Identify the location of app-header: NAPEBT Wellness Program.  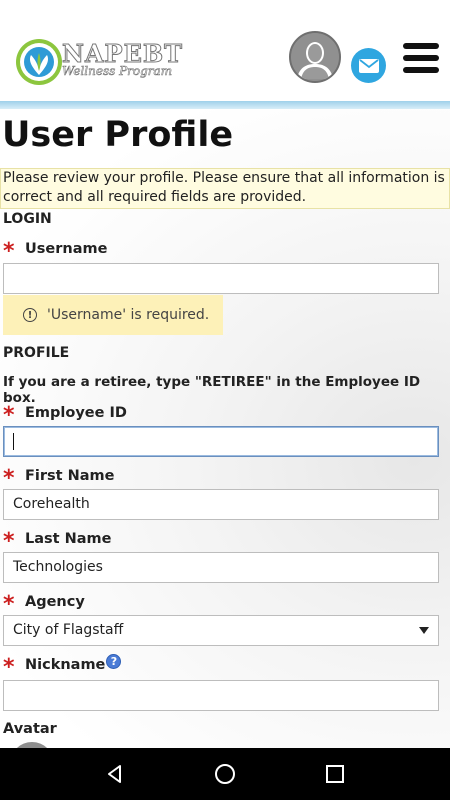
(225, 65).